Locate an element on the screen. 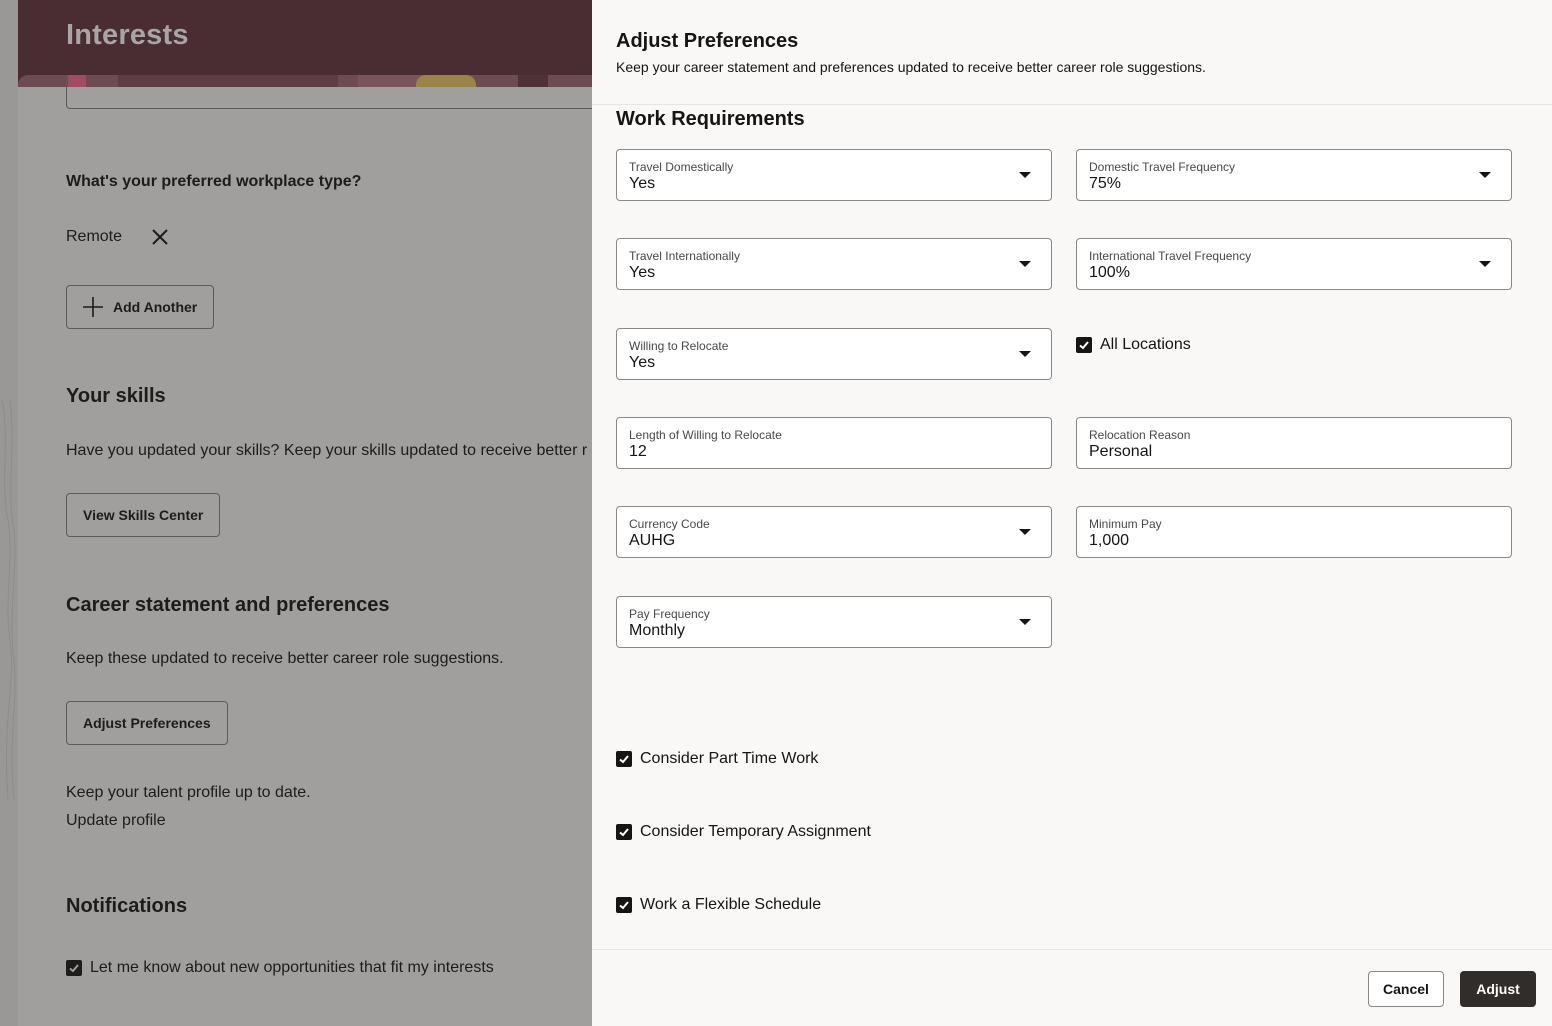 The width and height of the screenshot is (1552, 1026). adjust-preferences-button: Adjust Preferences is located at coordinates (147, 723).